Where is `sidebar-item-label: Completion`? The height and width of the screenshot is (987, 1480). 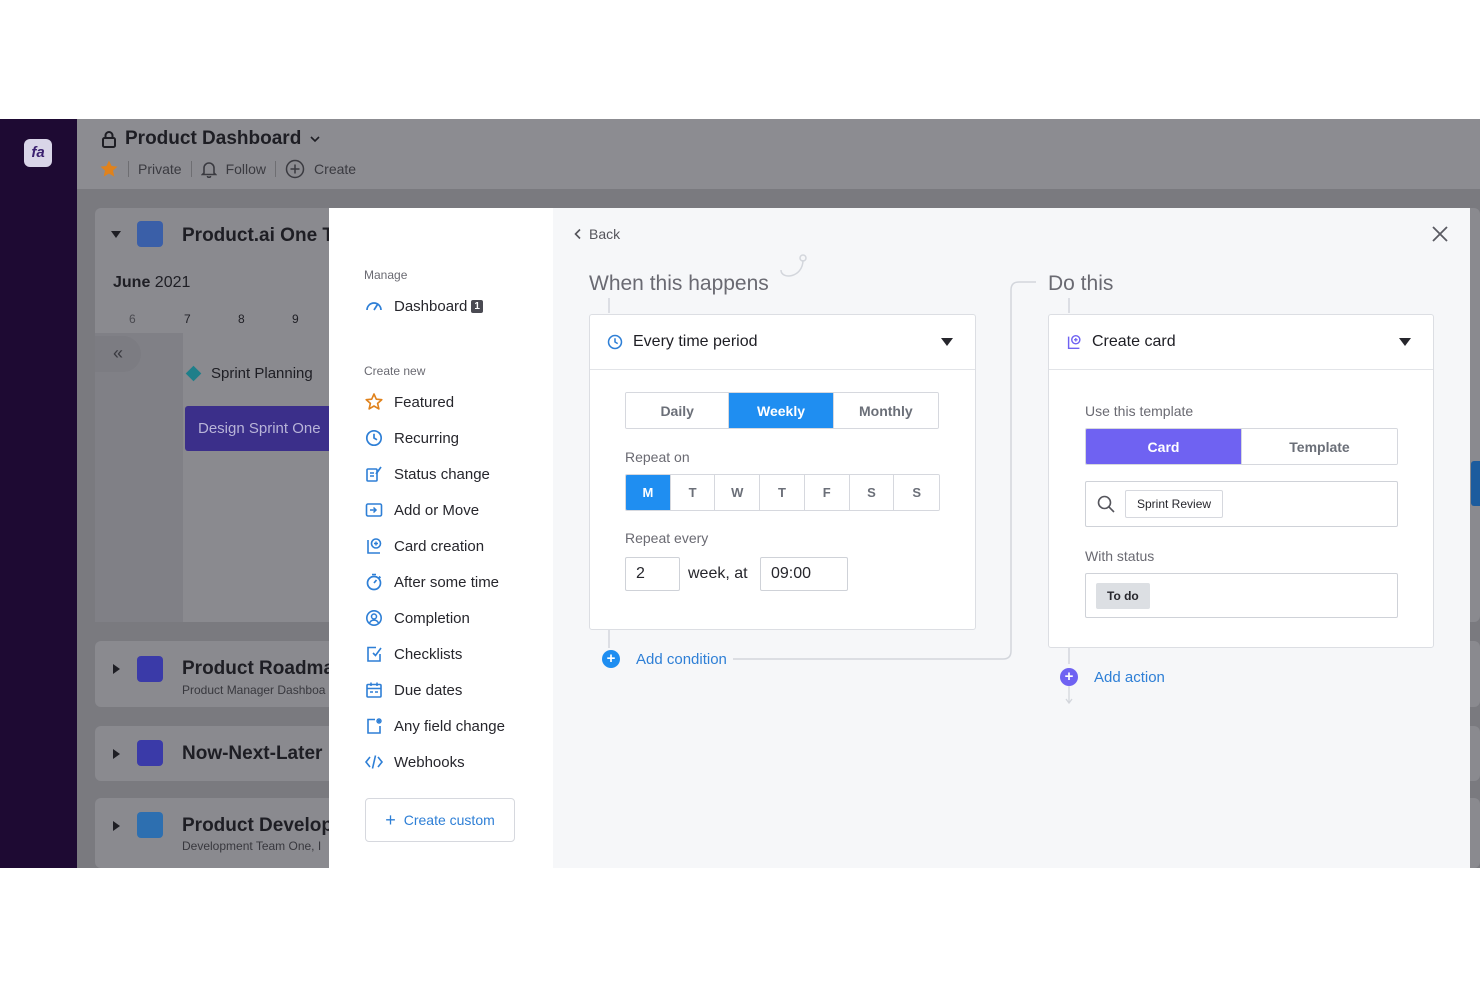
sidebar-item-label: Completion is located at coordinates (432, 618).